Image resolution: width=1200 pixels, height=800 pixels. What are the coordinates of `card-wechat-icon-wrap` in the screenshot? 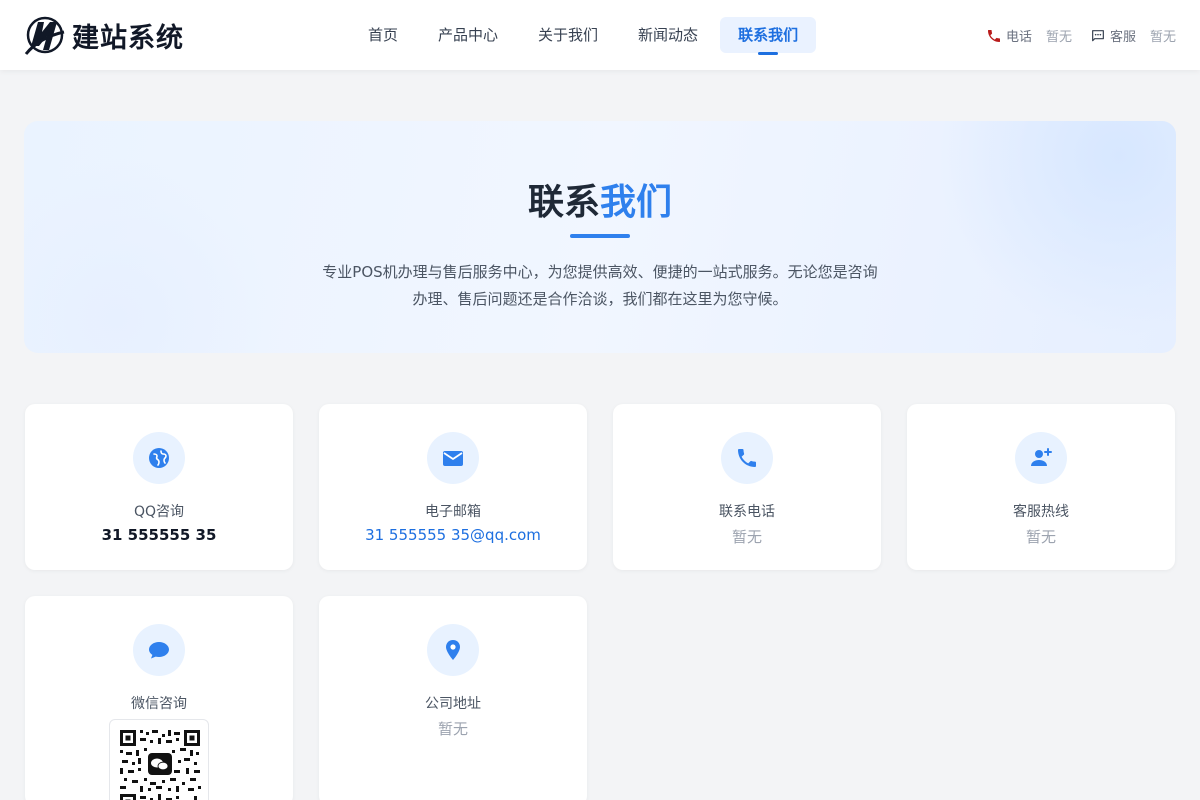 It's located at (159, 650).